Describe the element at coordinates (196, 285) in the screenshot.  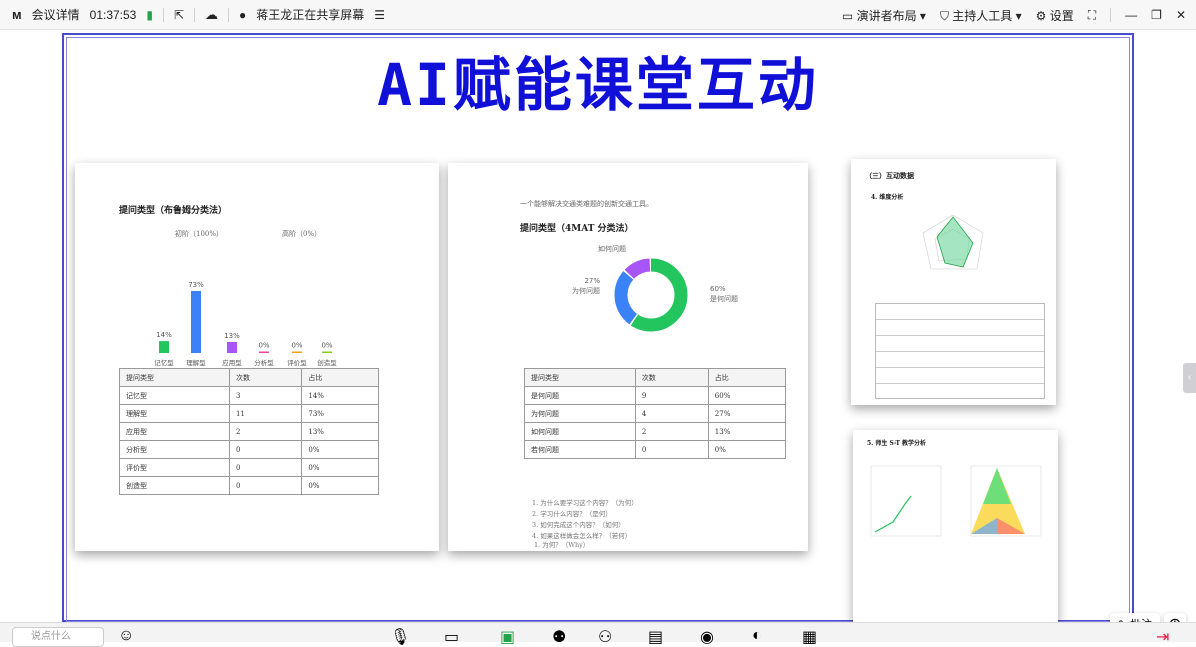
I see `bar-value-label: 73%` at that location.